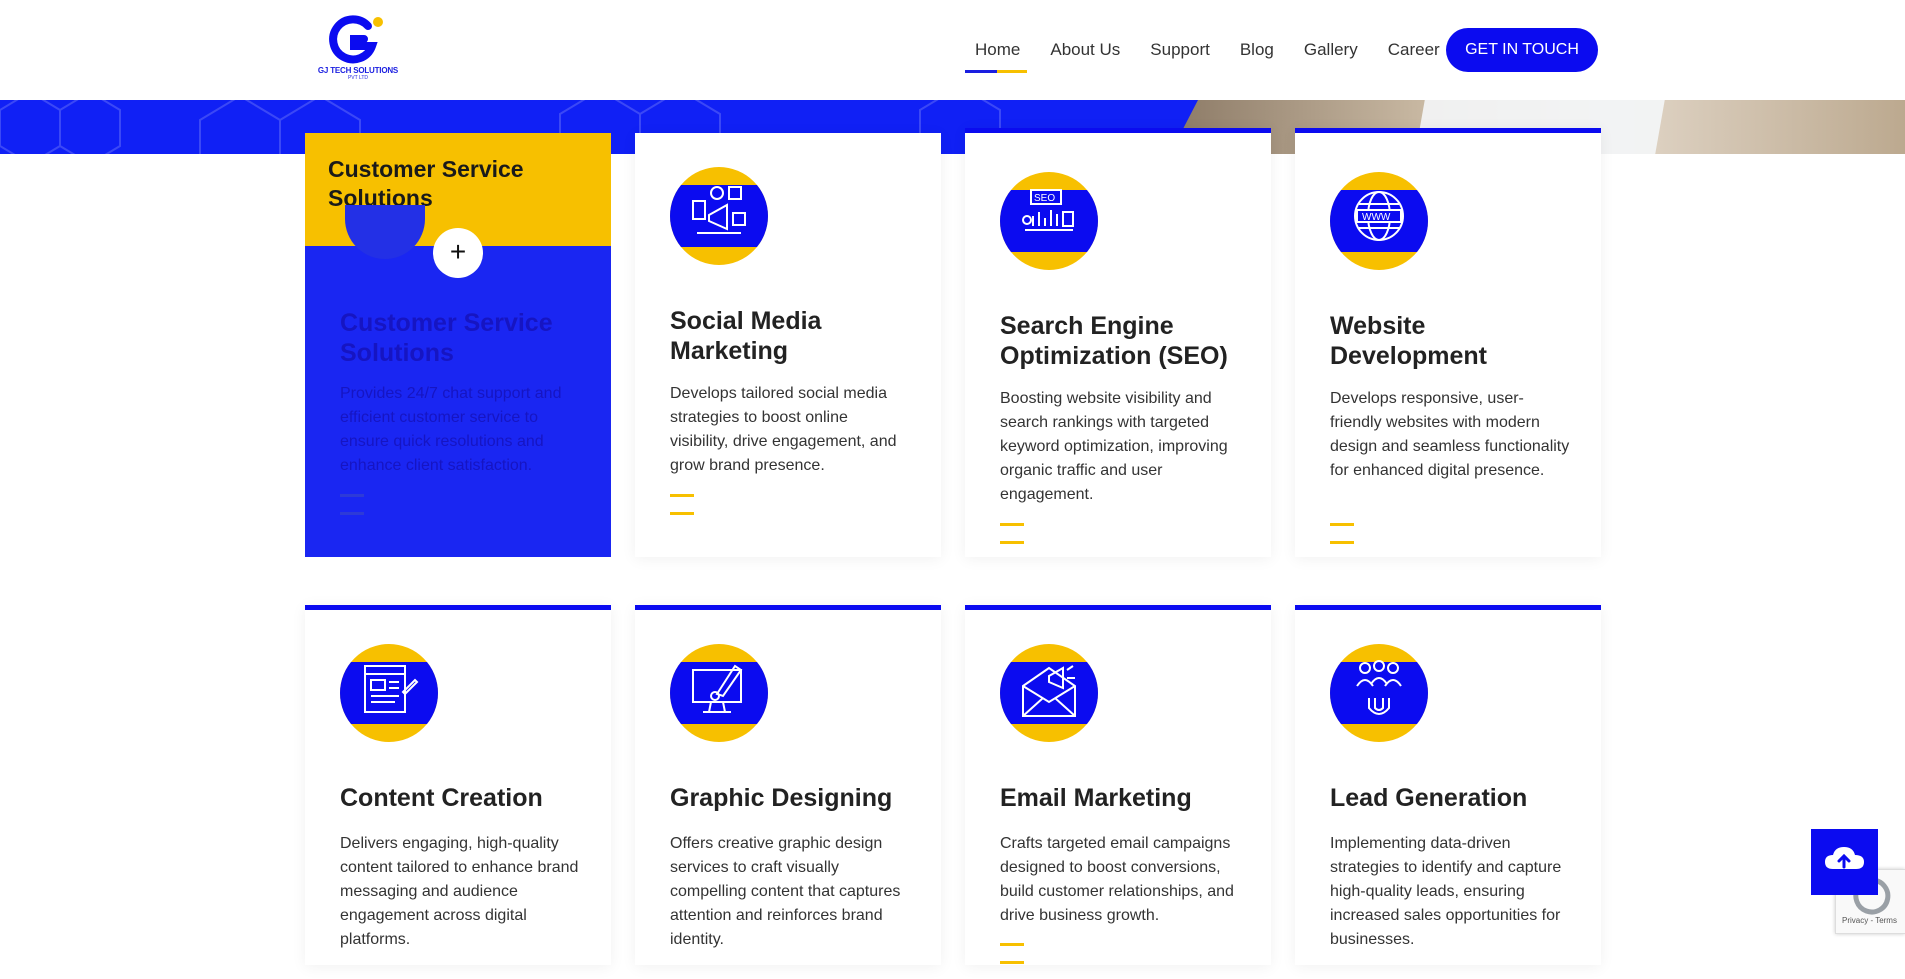 This screenshot has height=979, width=1905. What do you see at coordinates (1429, 798) in the screenshot?
I see `card-title: Lead Generation` at bounding box center [1429, 798].